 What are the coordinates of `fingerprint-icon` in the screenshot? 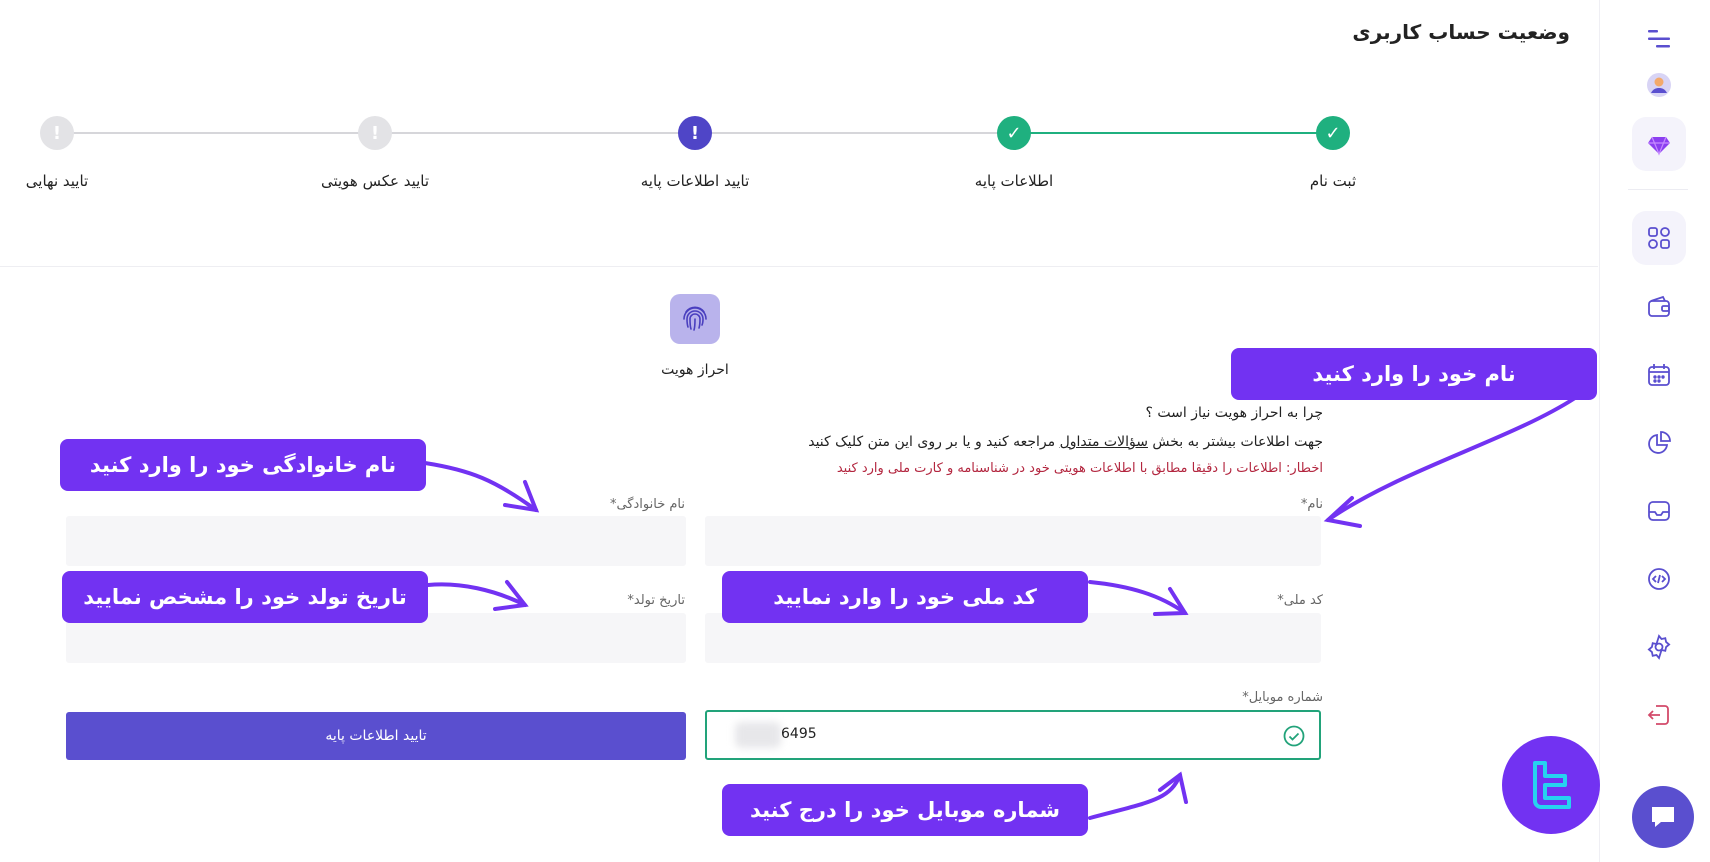 It's located at (695, 319).